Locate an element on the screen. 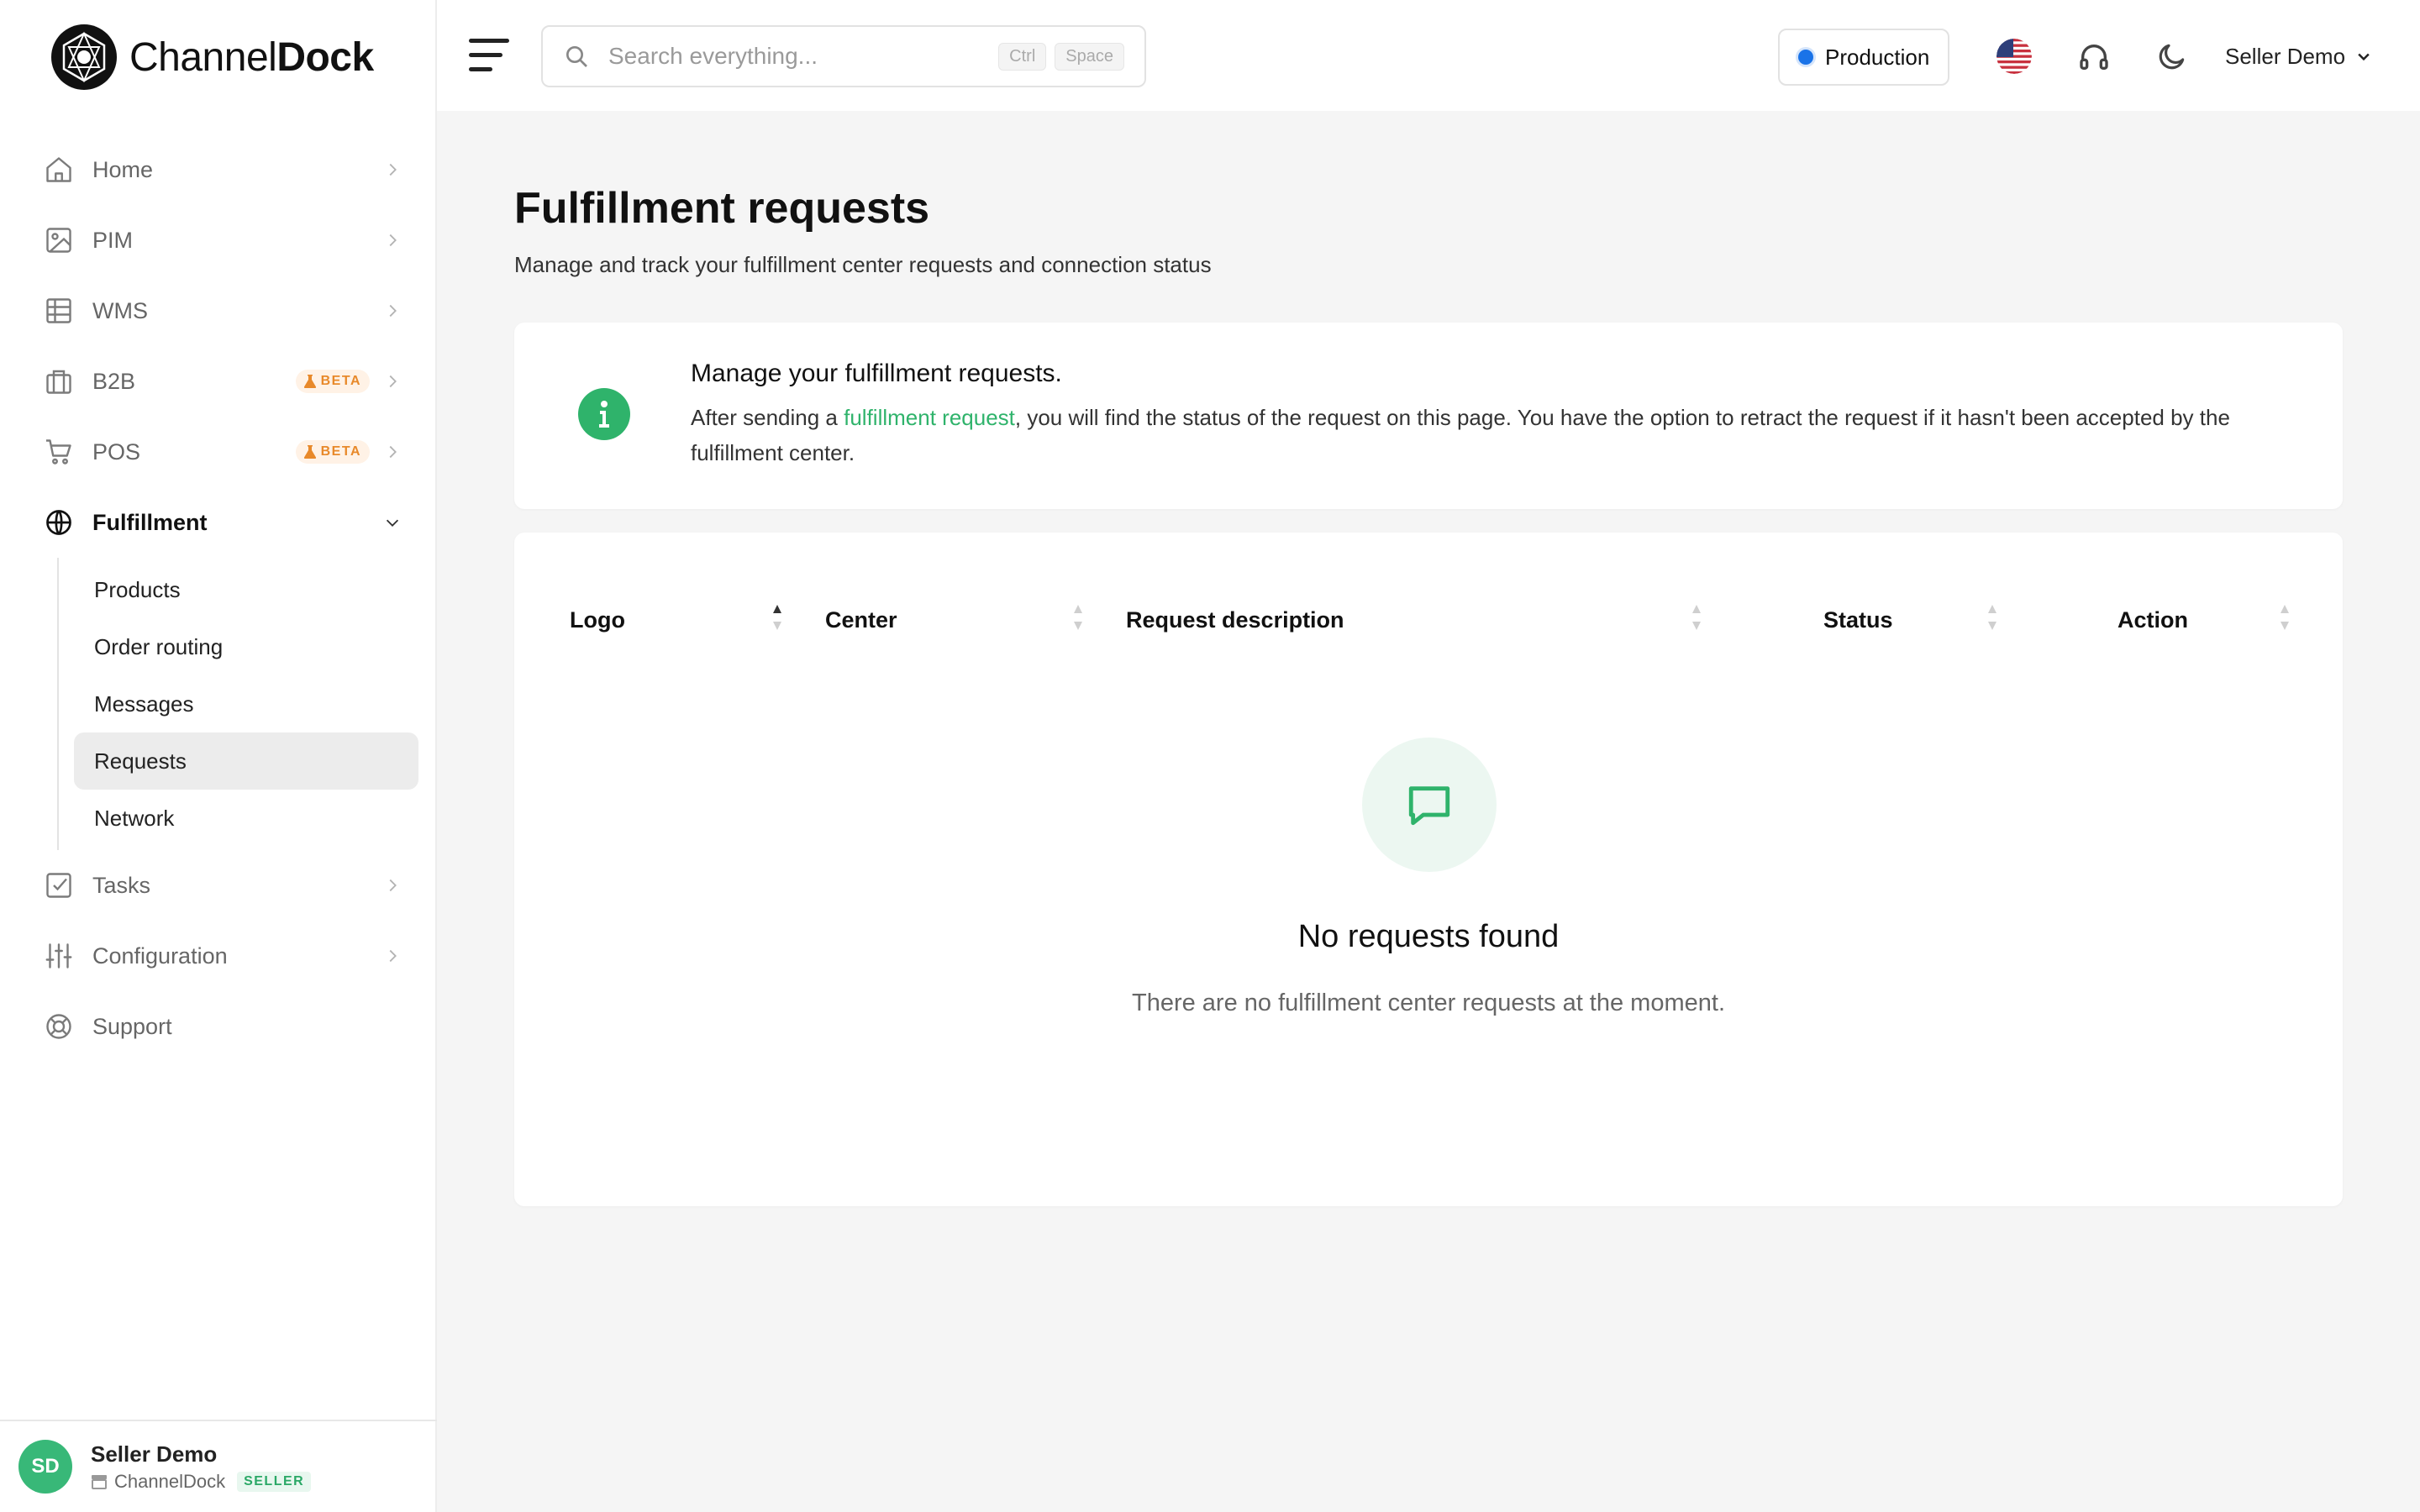  environment-button: Production is located at coordinates (1864, 57).